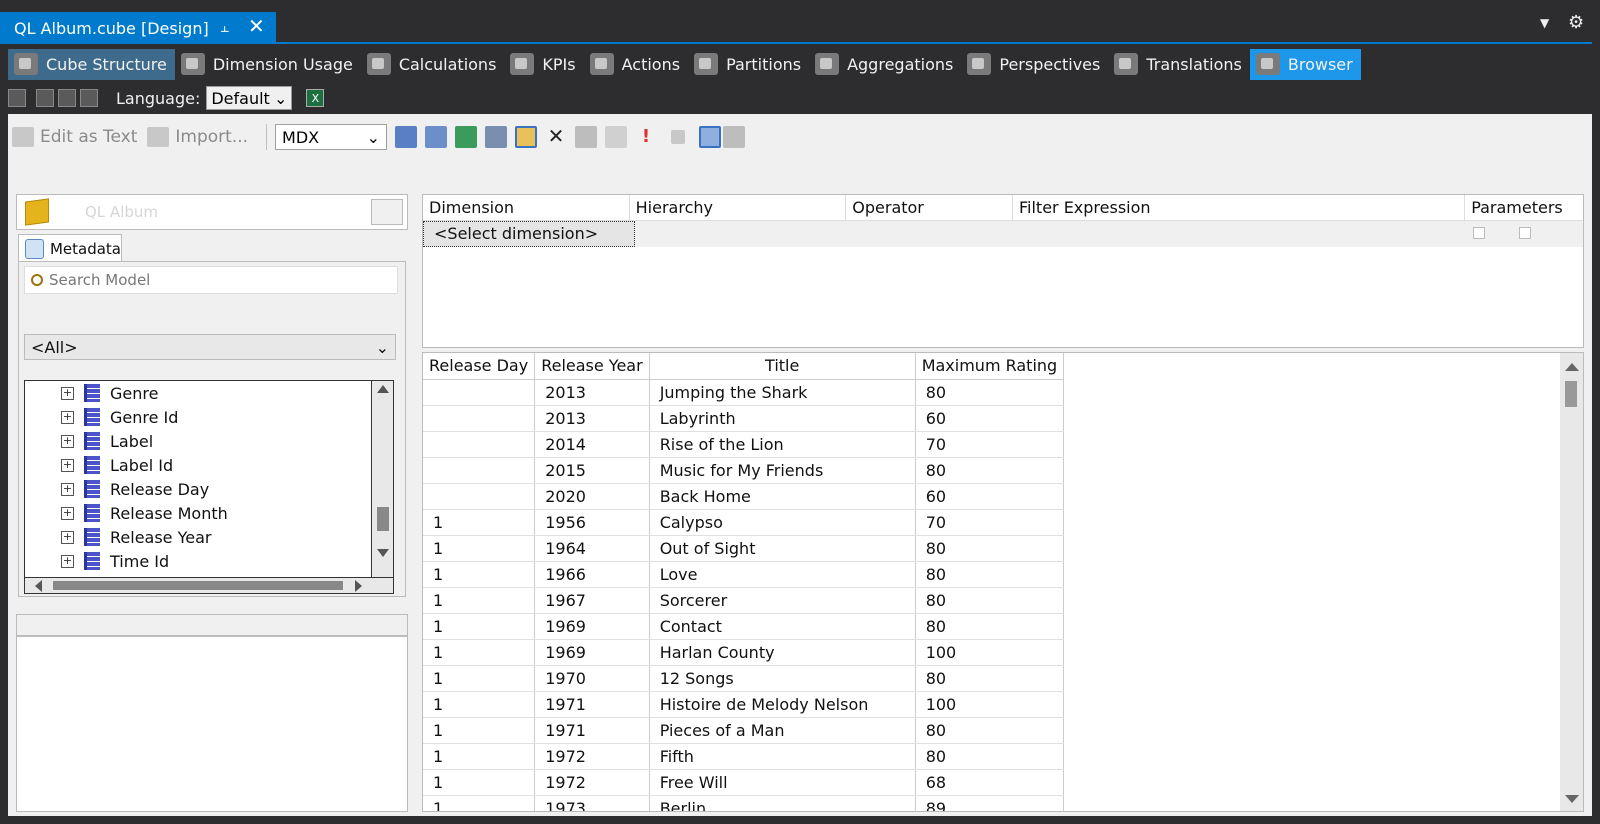 The width and height of the screenshot is (1600, 824). I want to click on scroll-left-icon, so click(38, 586).